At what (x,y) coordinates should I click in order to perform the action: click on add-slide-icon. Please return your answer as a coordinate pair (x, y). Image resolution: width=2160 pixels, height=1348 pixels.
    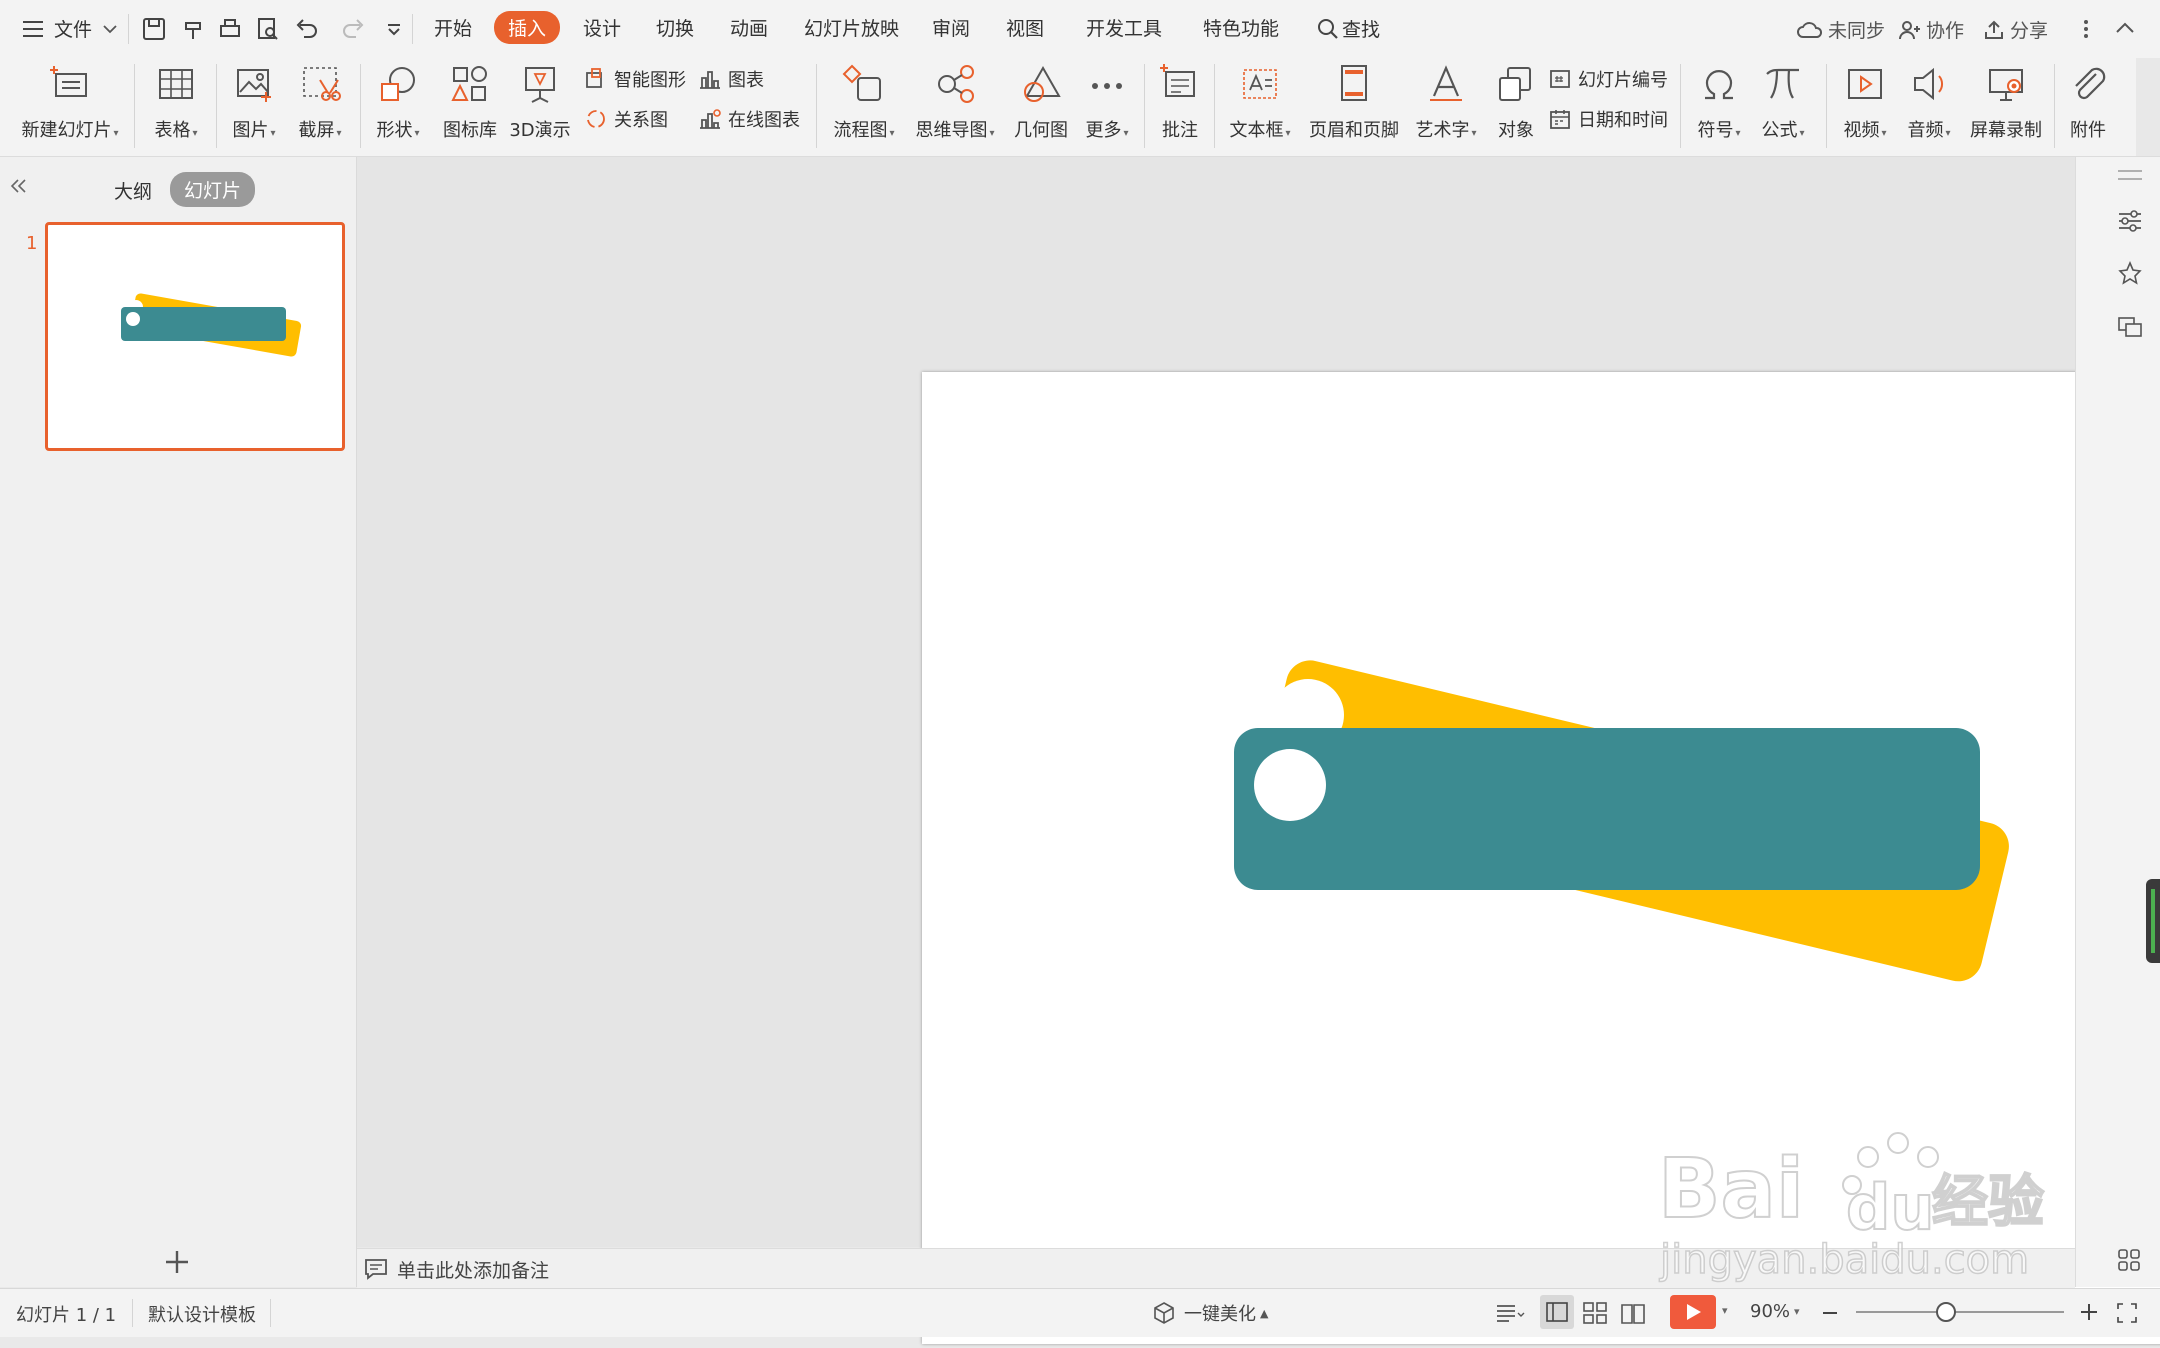
    Looking at the image, I should click on (177, 1262).